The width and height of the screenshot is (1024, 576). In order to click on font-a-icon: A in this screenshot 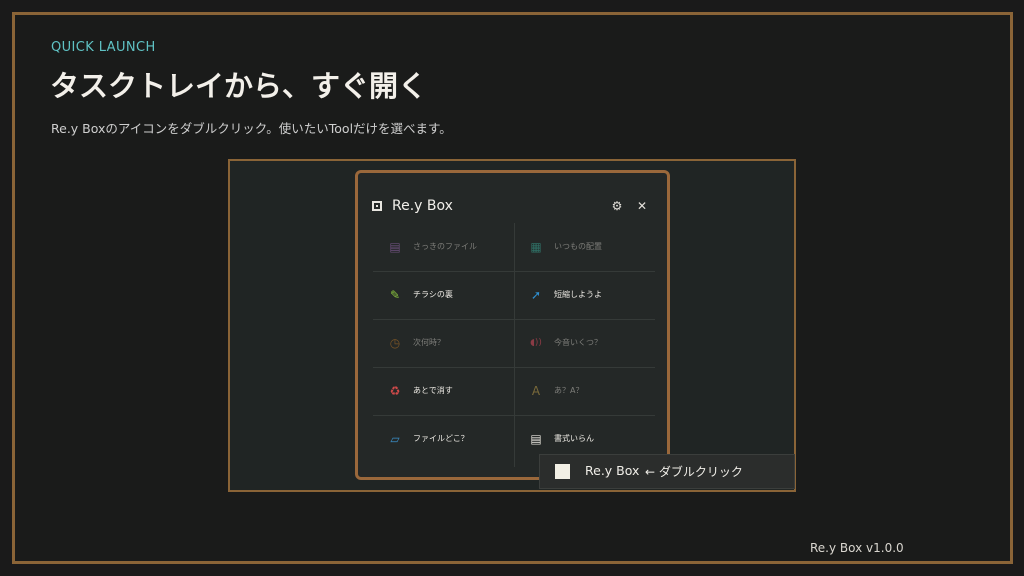, I will do `click(536, 391)`.